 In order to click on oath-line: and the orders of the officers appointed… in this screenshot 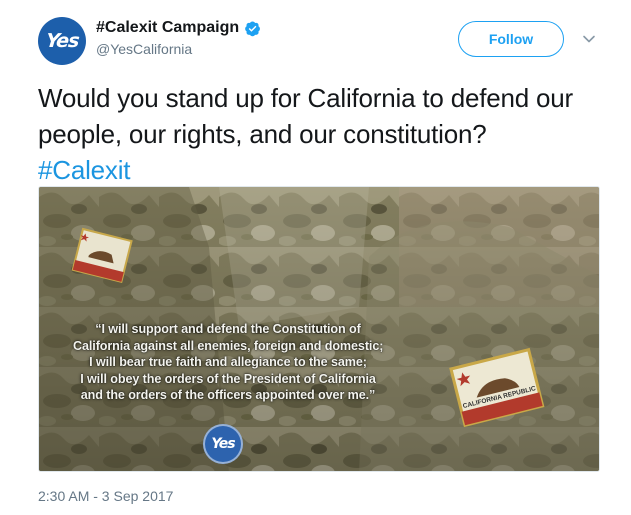, I will do `click(228, 395)`.